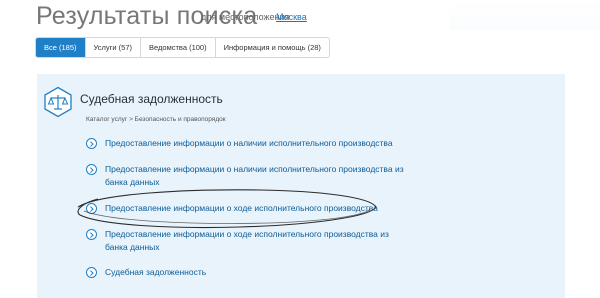 The height and width of the screenshot is (298, 600). I want to click on header-decoration, so click(525, 15).